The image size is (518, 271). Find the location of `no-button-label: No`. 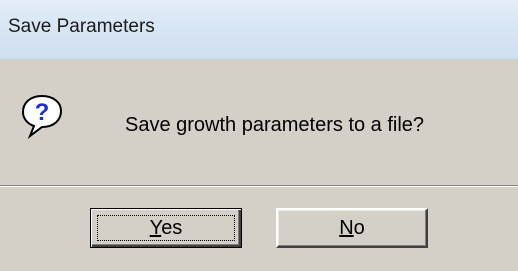

no-button-label: No is located at coordinates (352, 227).